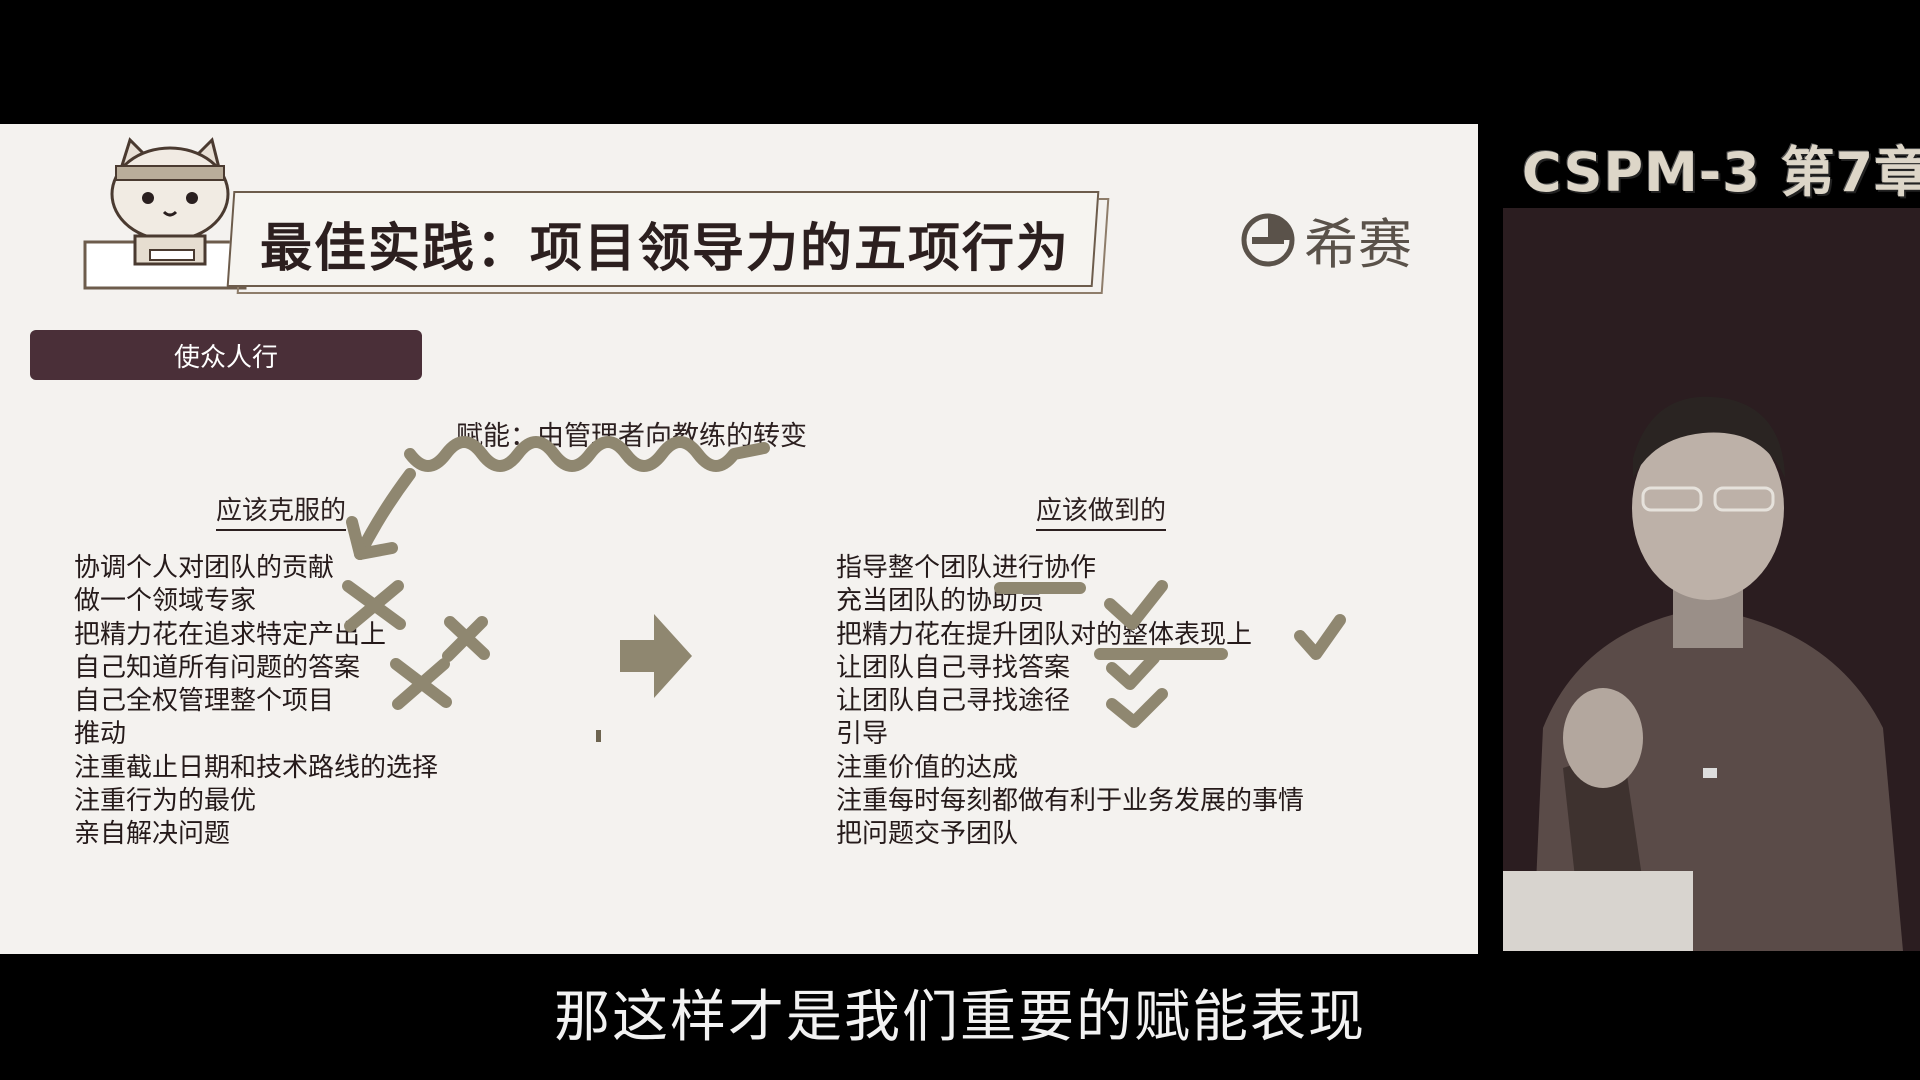 This screenshot has width=1920, height=1080. Describe the element at coordinates (165, 601) in the screenshot. I see `list-item: 做一个领域专家` at that location.